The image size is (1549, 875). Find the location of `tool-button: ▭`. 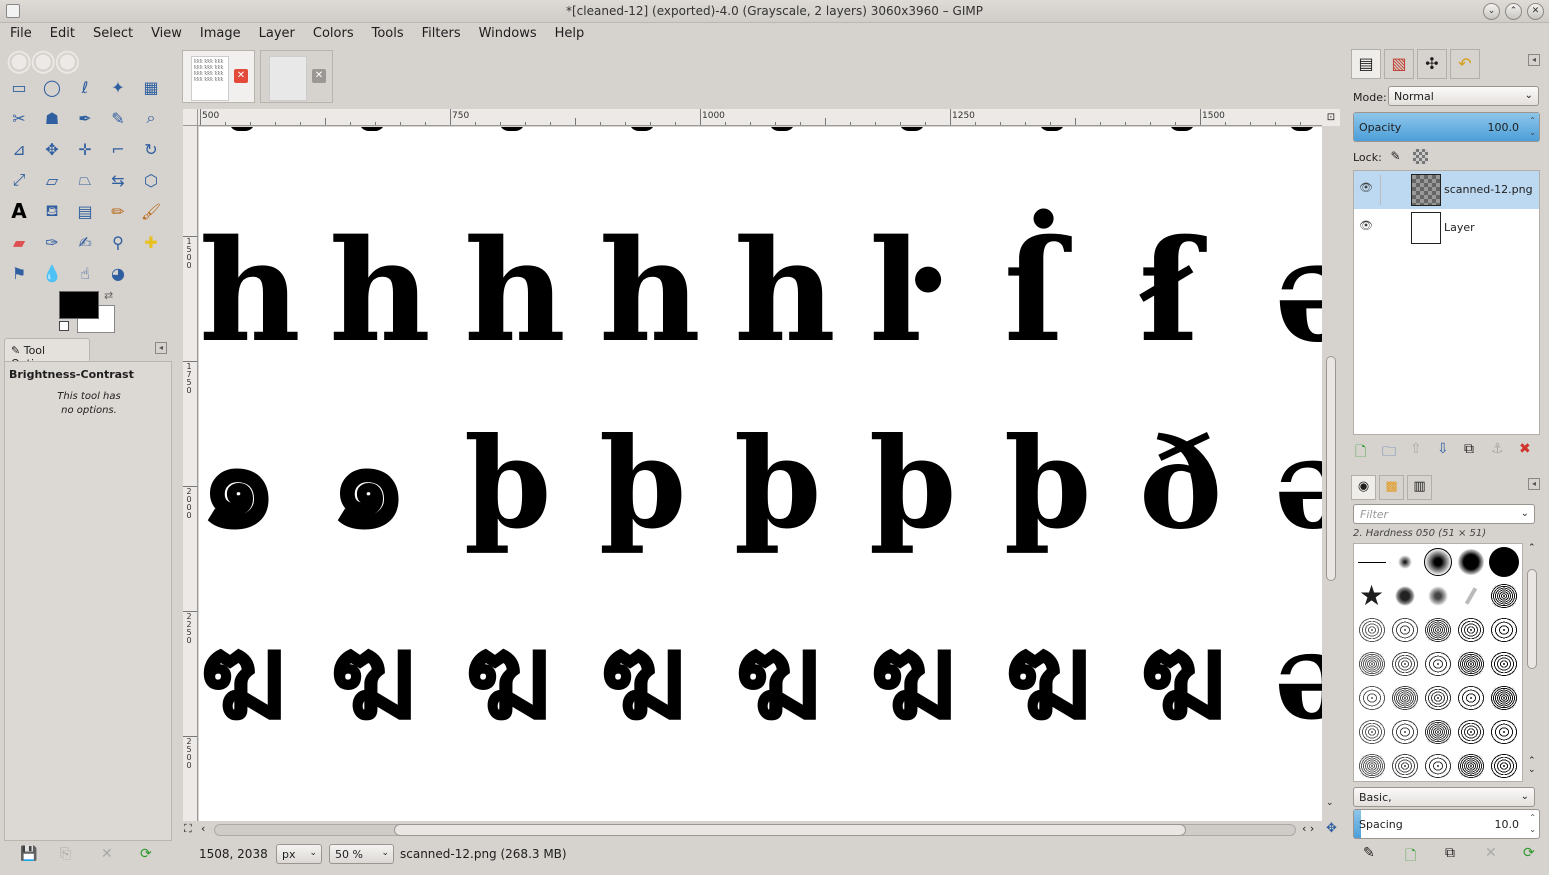

tool-button: ▭ is located at coordinates (19, 87).